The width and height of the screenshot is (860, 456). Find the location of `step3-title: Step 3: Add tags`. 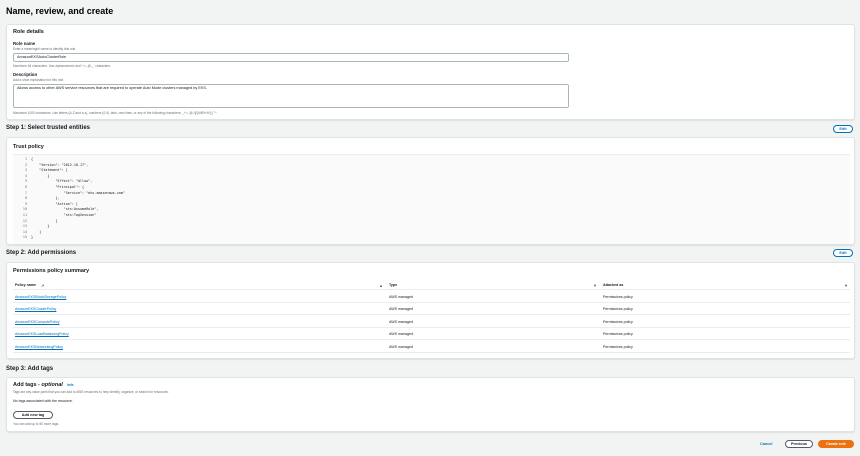

step3-title: Step 3: Add tags is located at coordinates (30, 369).